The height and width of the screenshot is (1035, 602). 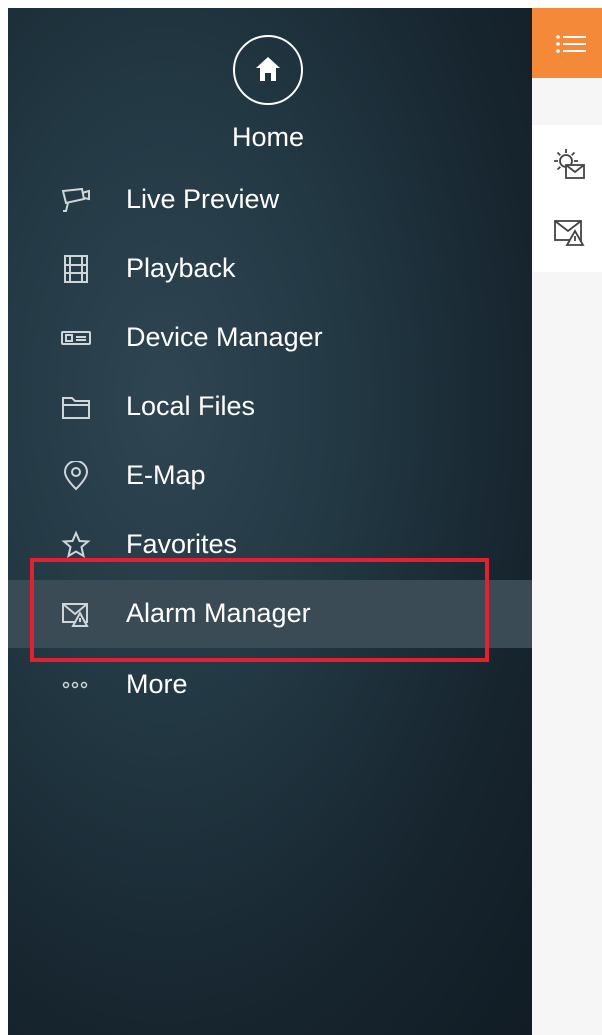 I want to click on alarm-mail-icon, so click(x=569, y=232).